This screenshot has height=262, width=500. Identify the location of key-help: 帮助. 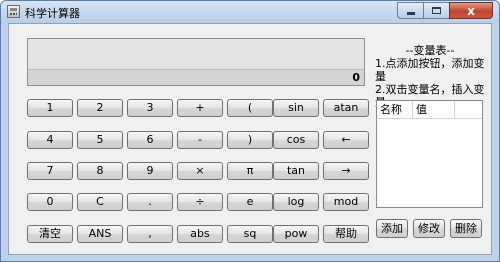
(346, 234).